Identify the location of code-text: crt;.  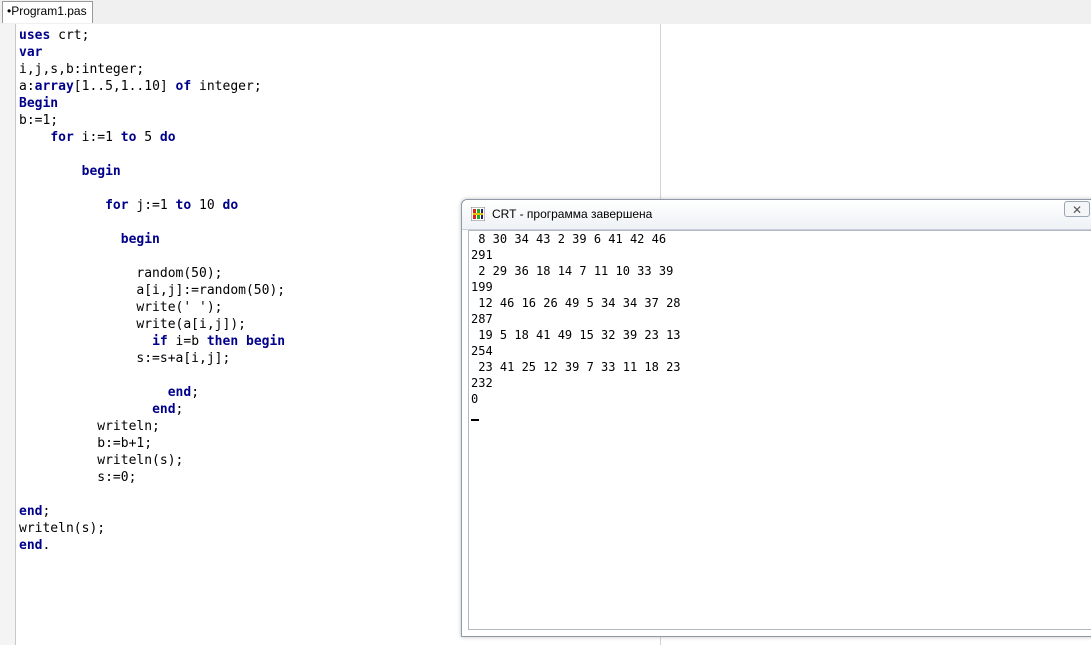
(70, 35).